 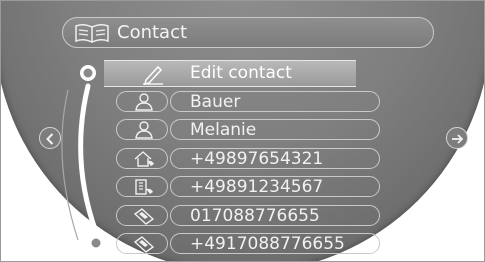 I want to click on home-phone-icon, so click(x=144, y=159).